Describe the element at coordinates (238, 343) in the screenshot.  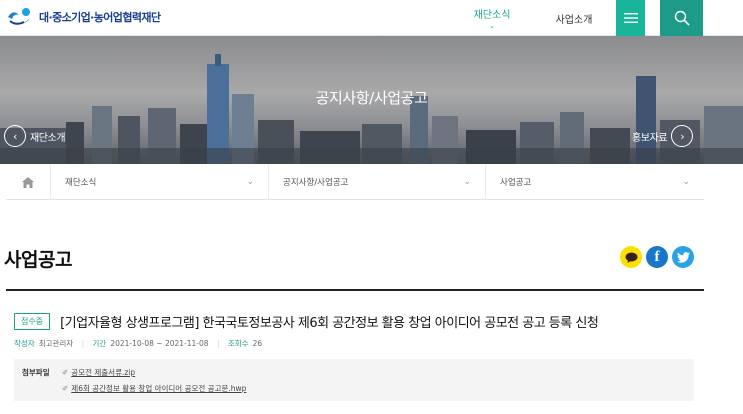
I see `views-label: 조회수` at that location.